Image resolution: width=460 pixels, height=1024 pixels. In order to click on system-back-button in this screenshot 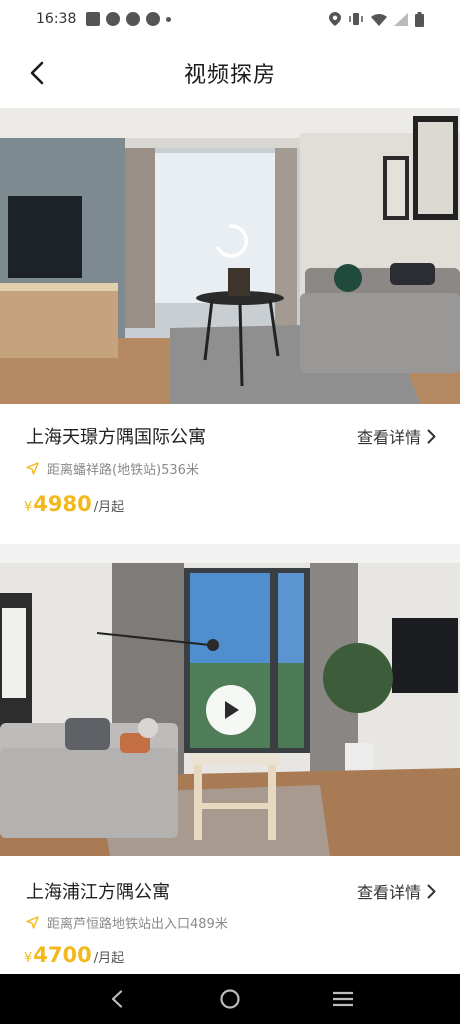, I will do `click(117, 999)`.